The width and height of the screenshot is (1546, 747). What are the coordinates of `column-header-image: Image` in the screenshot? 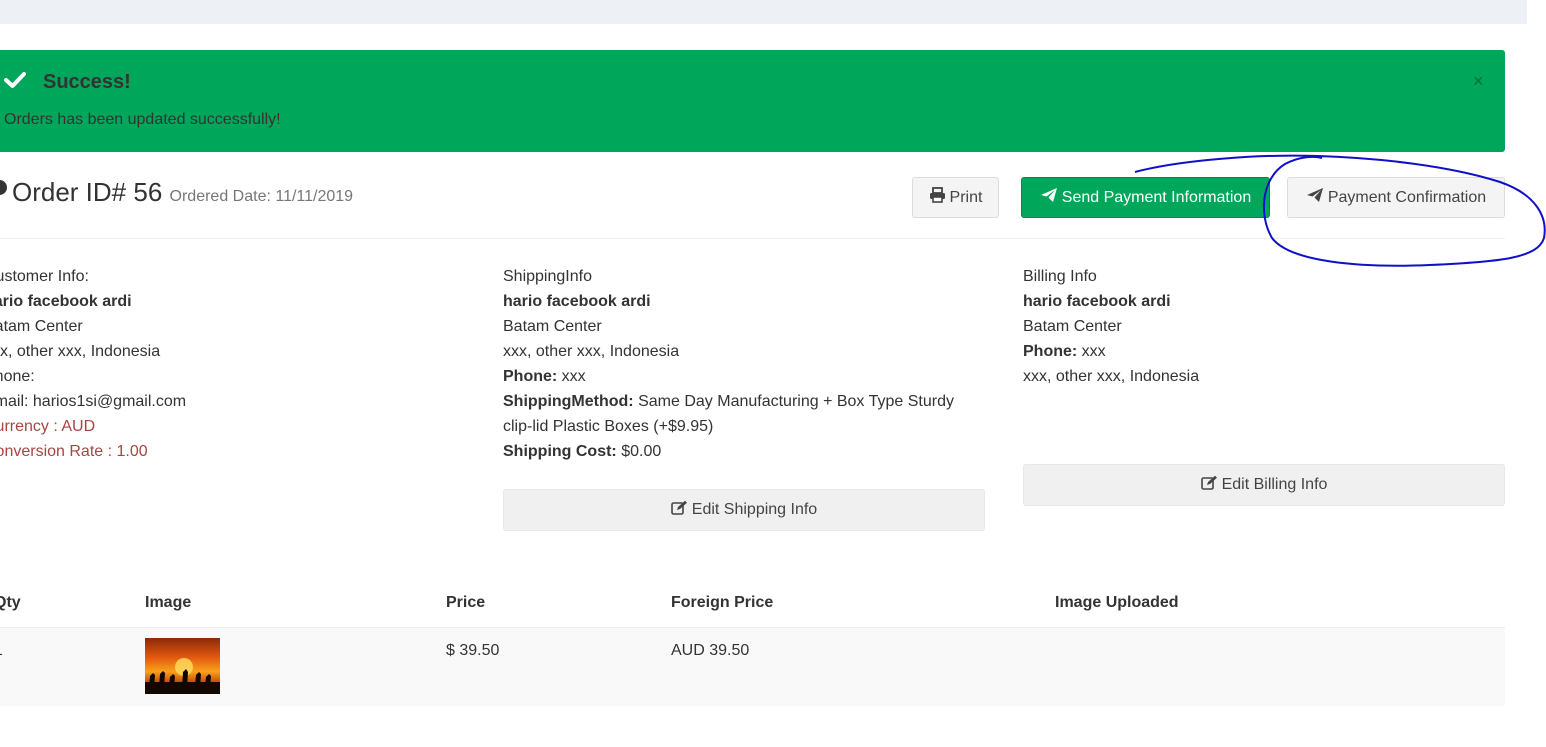 It's located at (168, 602).